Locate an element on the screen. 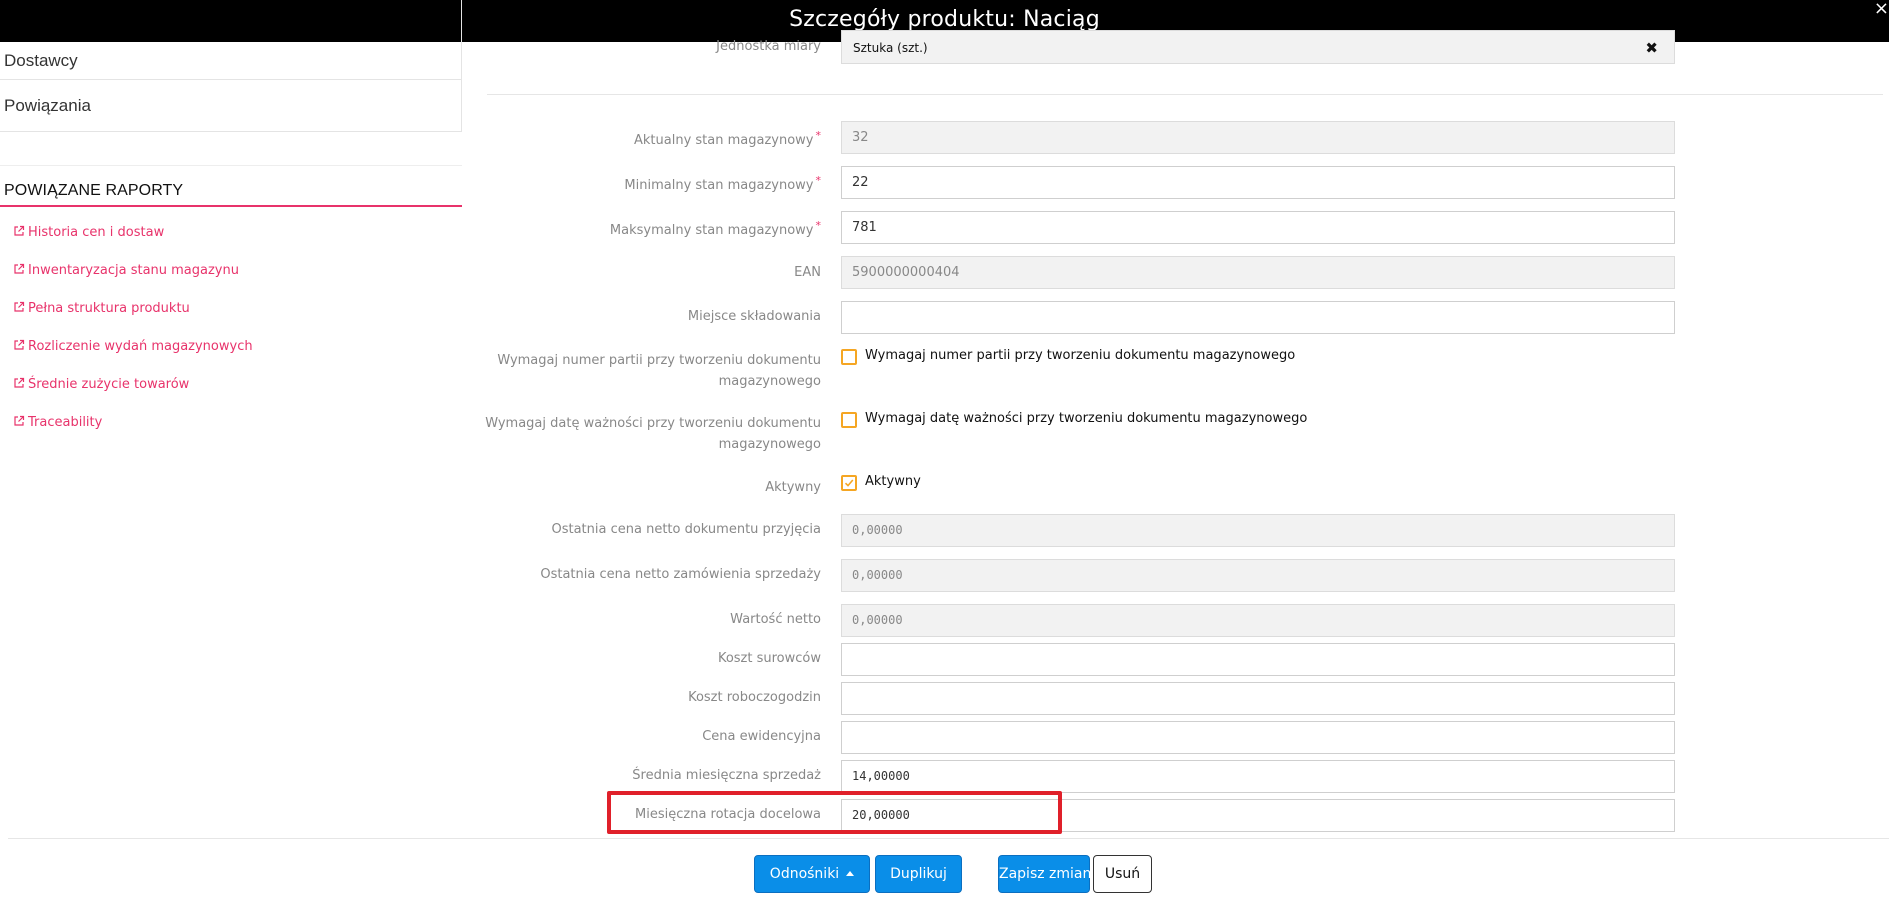 The height and width of the screenshot is (898, 1889). book-price-label: Cena ewidencyjna is located at coordinates (761, 736).